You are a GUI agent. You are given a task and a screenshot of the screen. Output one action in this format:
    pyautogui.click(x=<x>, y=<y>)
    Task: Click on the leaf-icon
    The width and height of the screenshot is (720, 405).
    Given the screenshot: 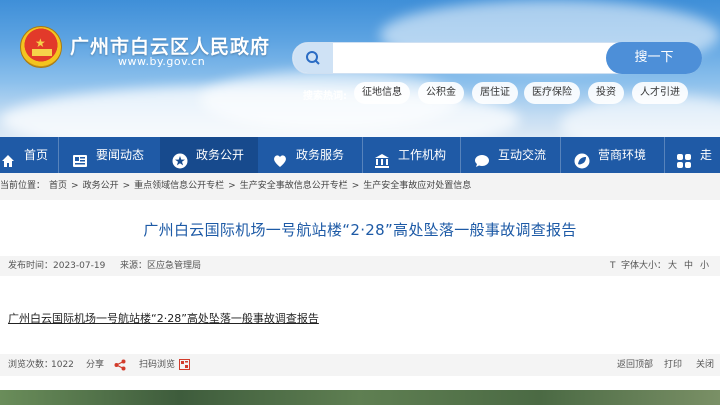 What is the action you would take?
    pyautogui.click(x=582, y=157)
    